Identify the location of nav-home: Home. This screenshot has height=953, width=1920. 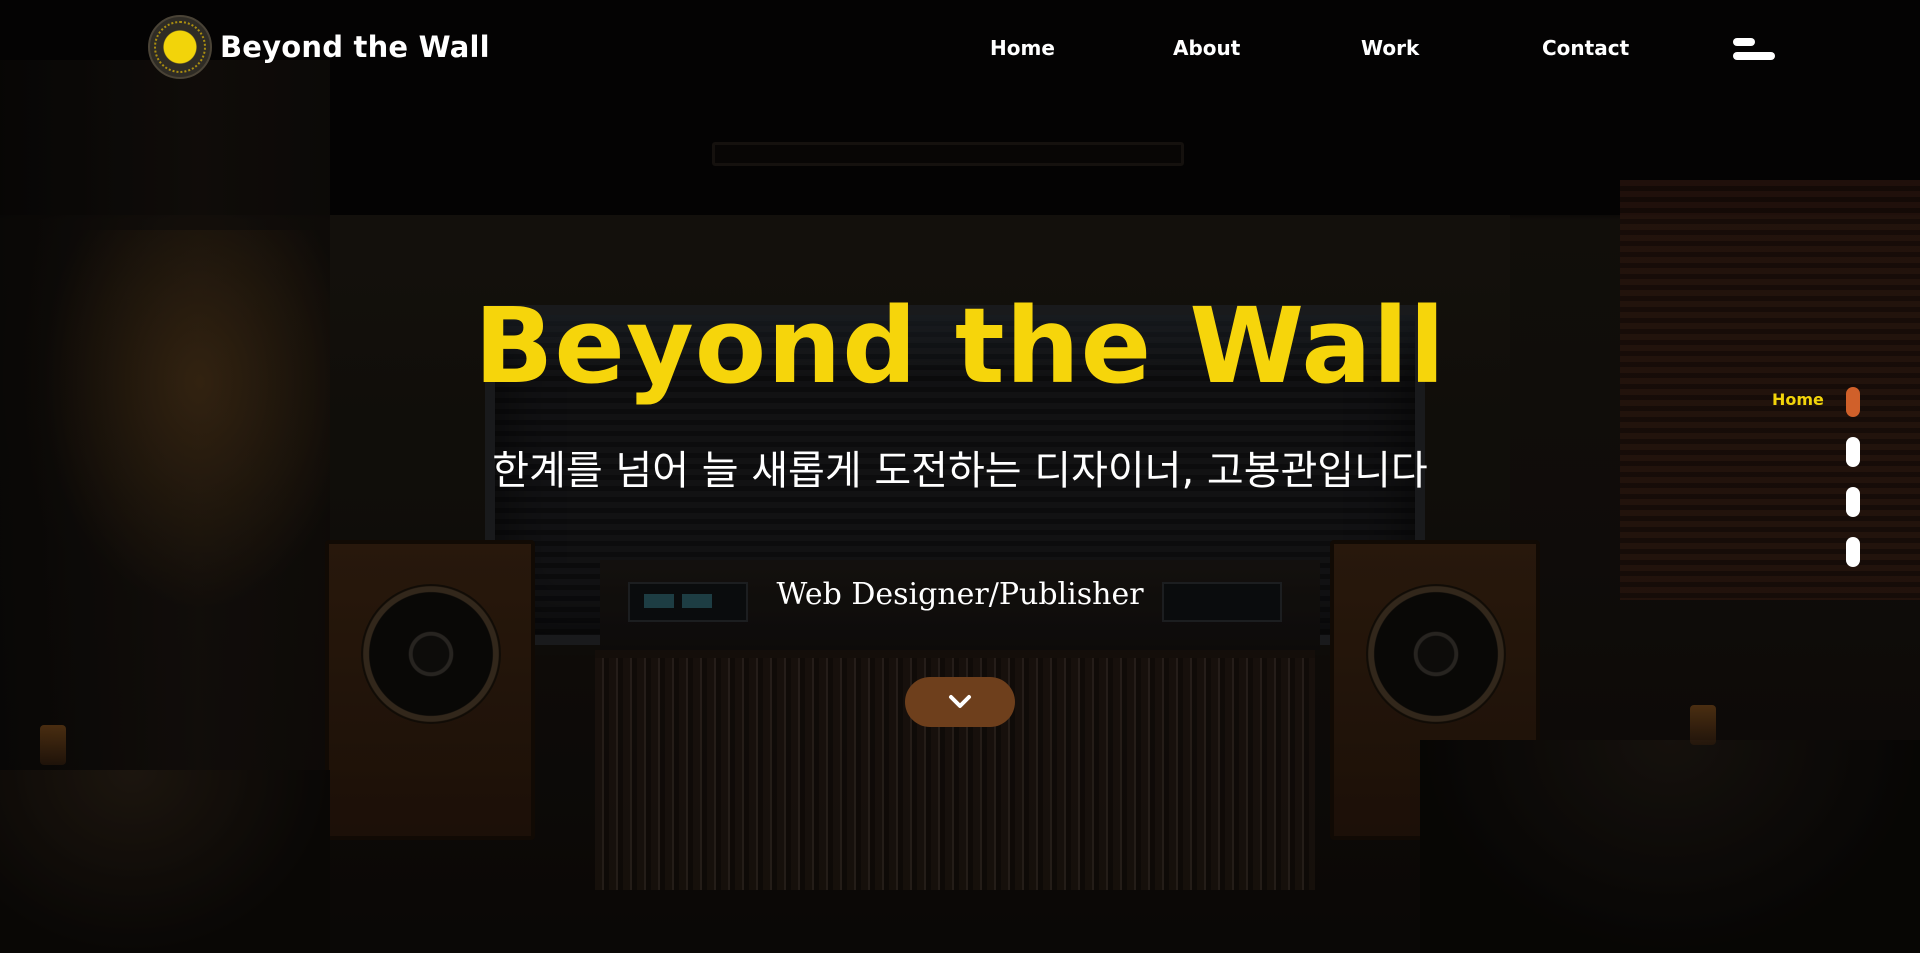
(1022, 48).